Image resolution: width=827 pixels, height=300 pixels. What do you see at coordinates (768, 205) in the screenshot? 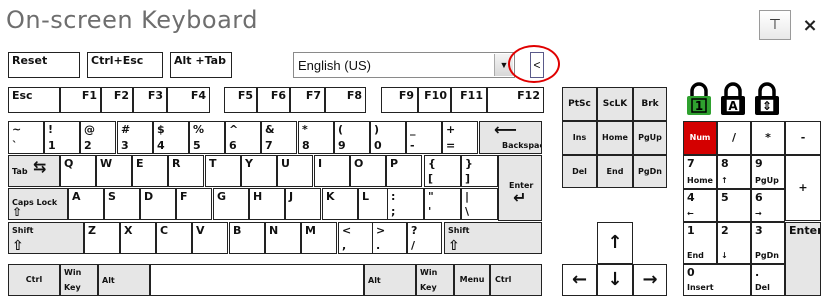
I see `numpad-6-key: 6 →` at bounding box center [768, 205].